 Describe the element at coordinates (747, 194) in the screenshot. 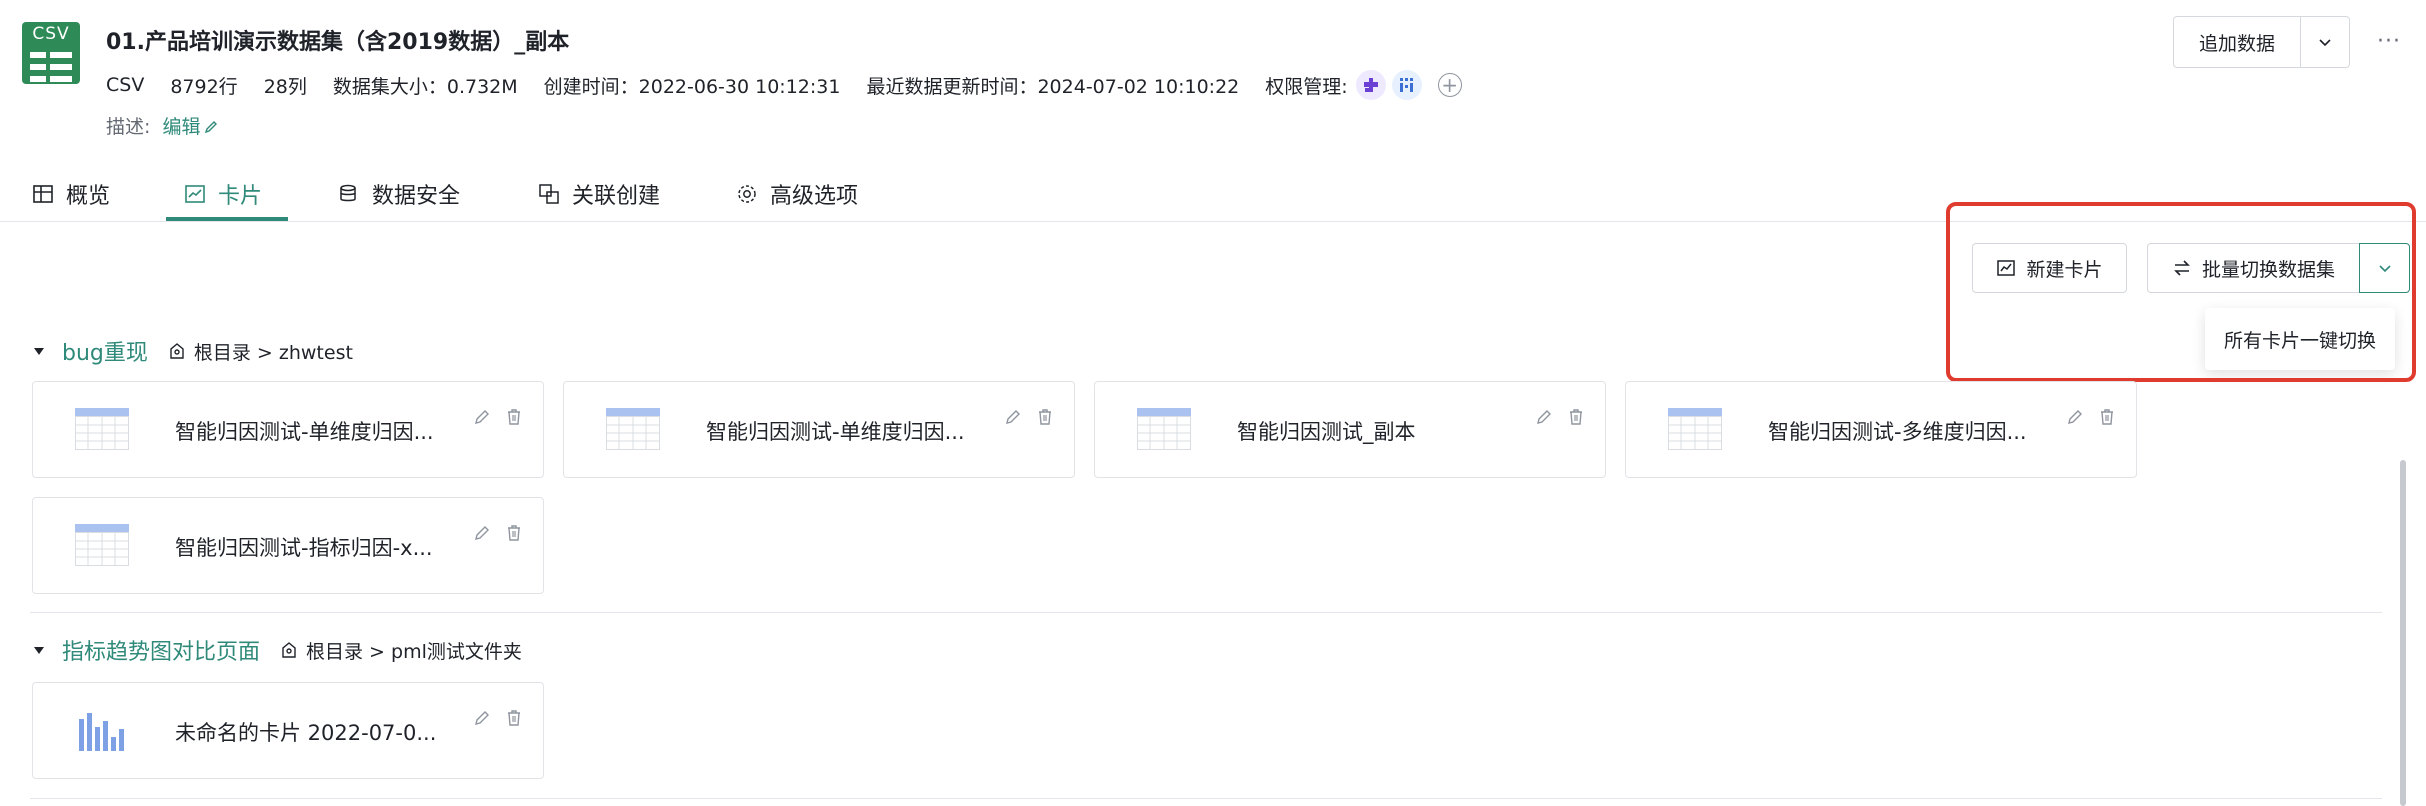

I see `gear-icon` at that location.